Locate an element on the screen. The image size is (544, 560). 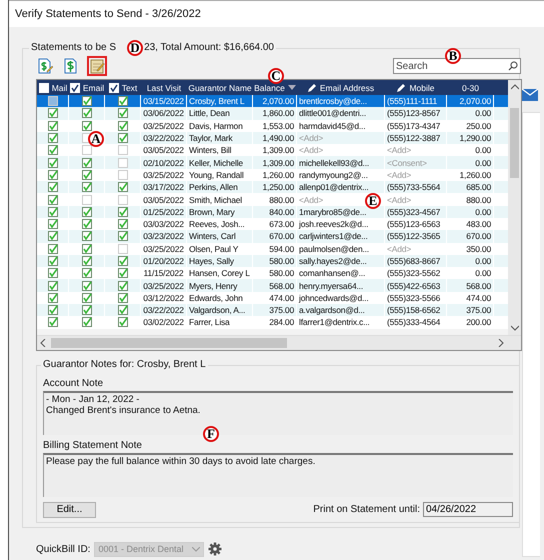
column-header: Email is located at coordinates (93, 87).